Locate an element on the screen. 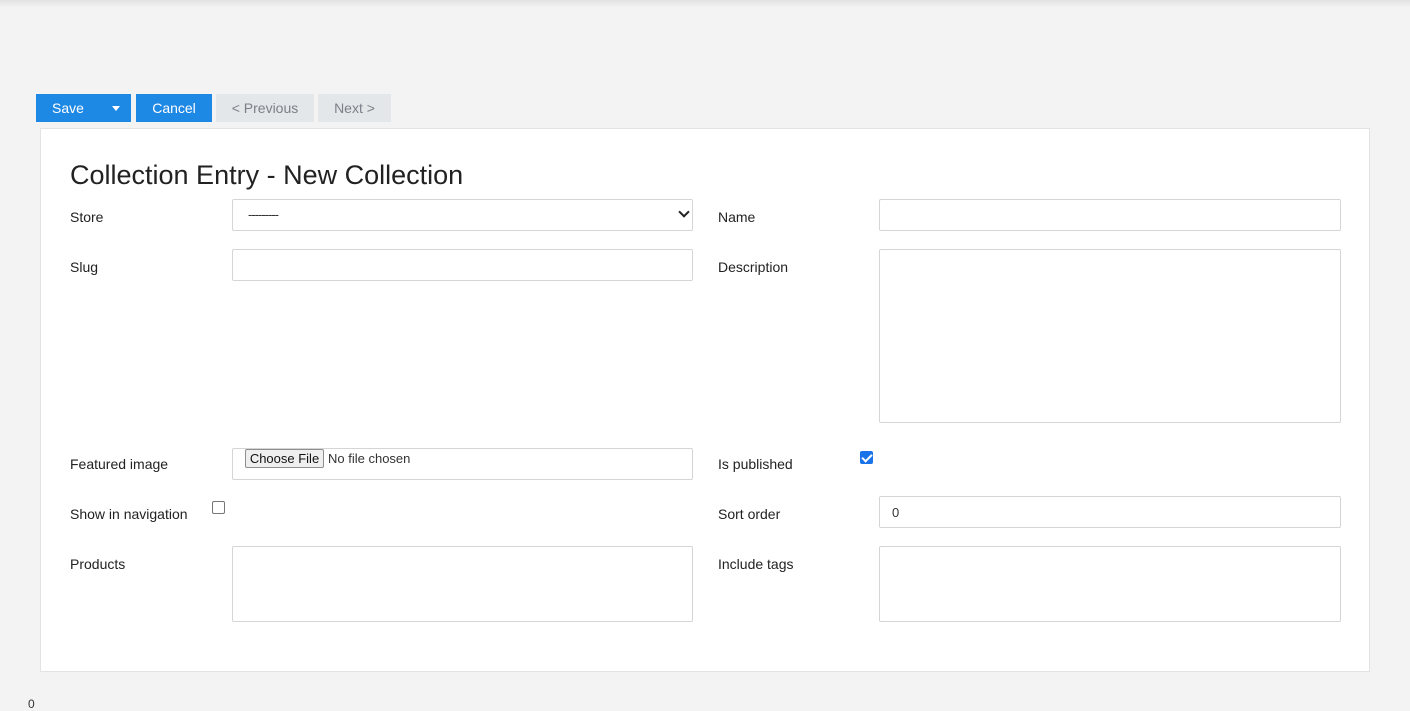 This screenshot has width=1410, height=711. store-selected-value: --------- is located at coordinates (263, 214).